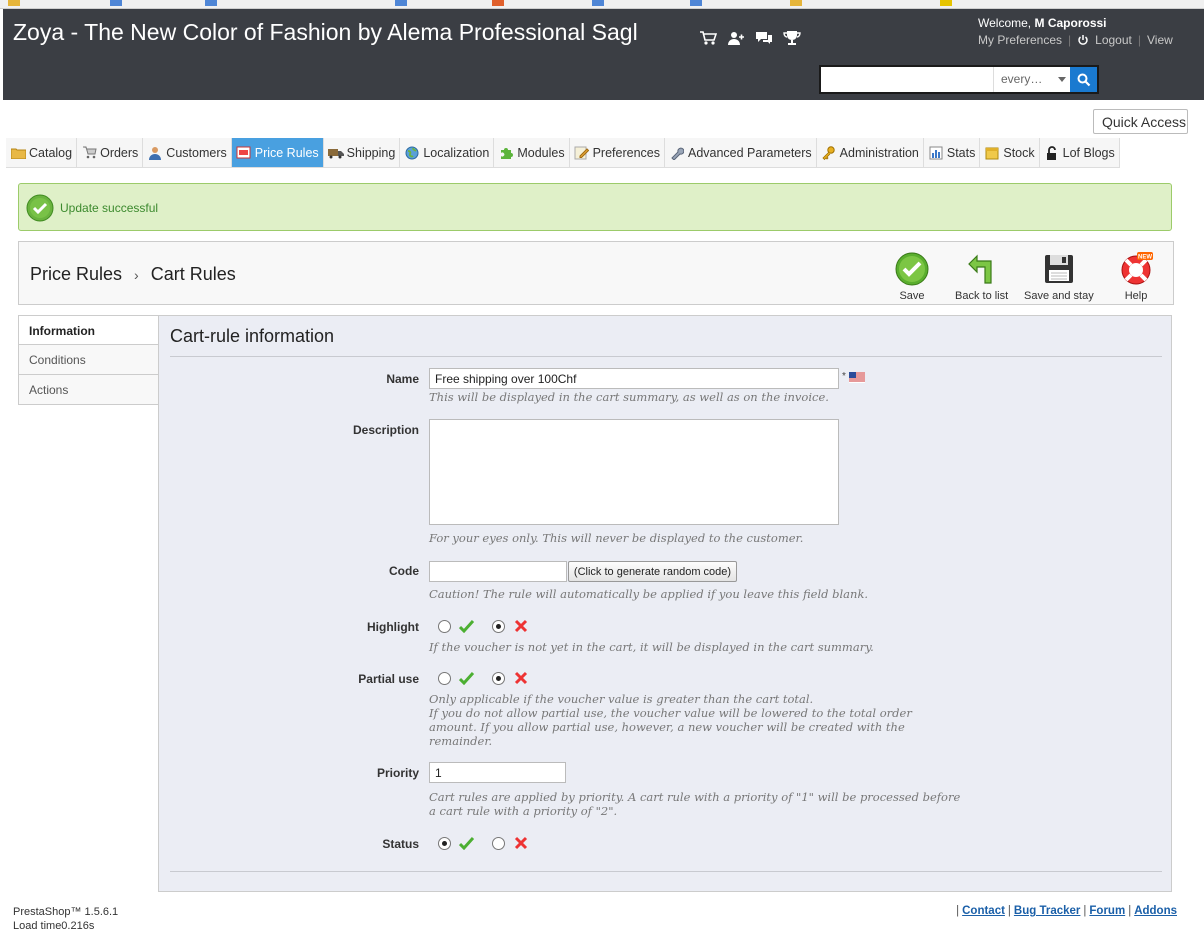 The image size is (1204, 947). What do you see at coordinates (277, 152) in the screenshot?
I see `tab-price-rules: Price Rules` at bounding box center [277, 152].